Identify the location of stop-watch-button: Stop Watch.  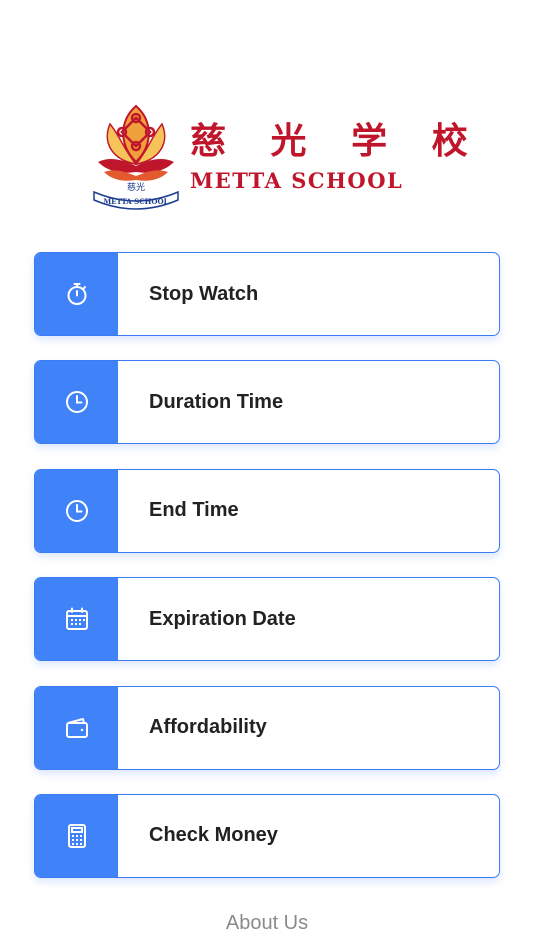
(267, 294).